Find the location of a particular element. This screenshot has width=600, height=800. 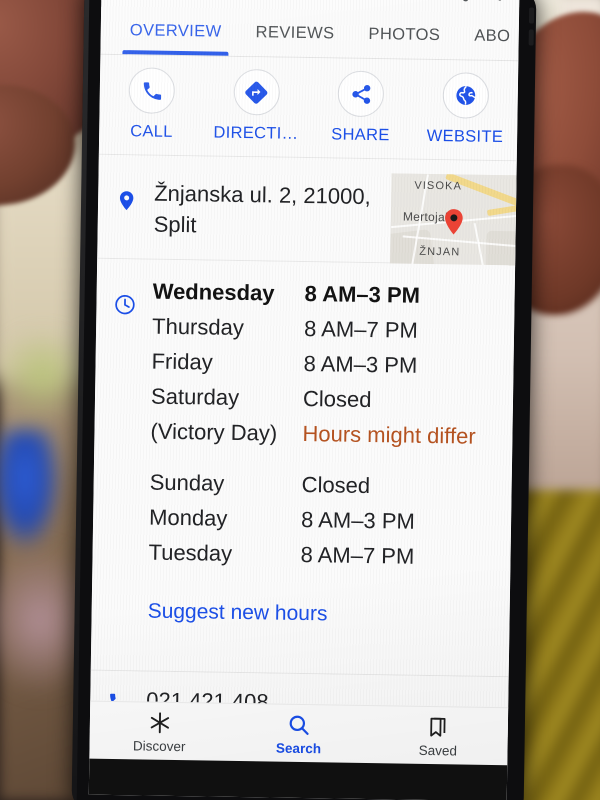

address-text: Žnjanska ul. 2, 21000, Split is located at coordinates (262, 209).